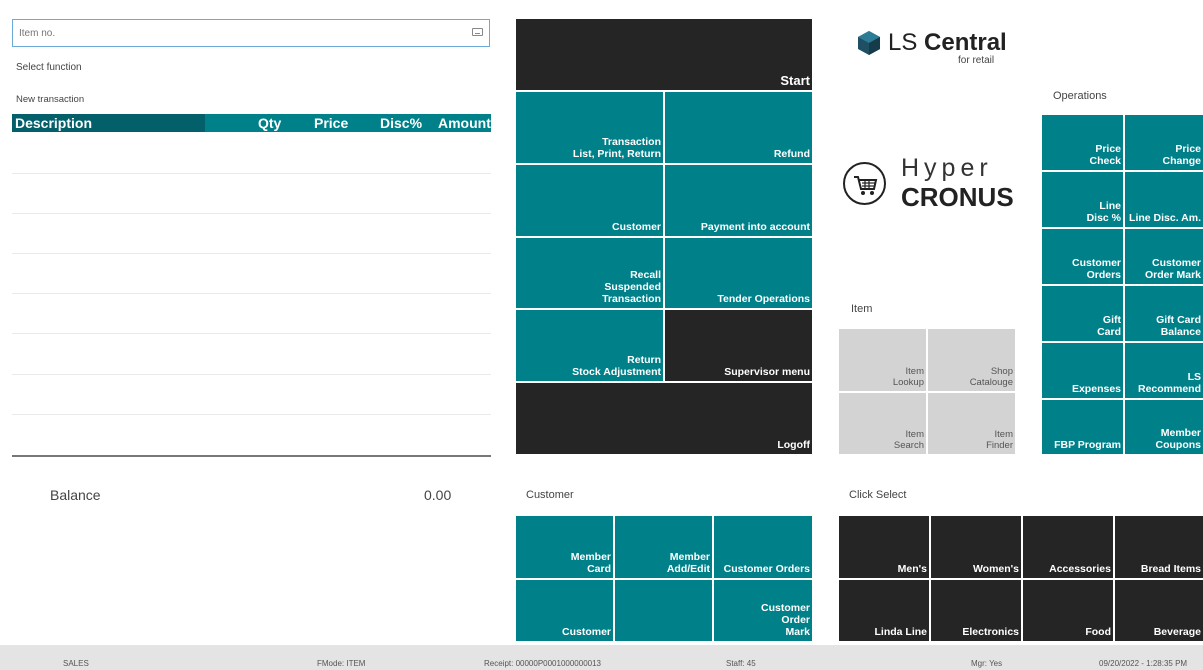 The width and height of the screenshot is (1203, 670). What do you see at coordinates (664, 54) in the screenshot?
I see `start-button: Start` at bounding box center [664, 54].